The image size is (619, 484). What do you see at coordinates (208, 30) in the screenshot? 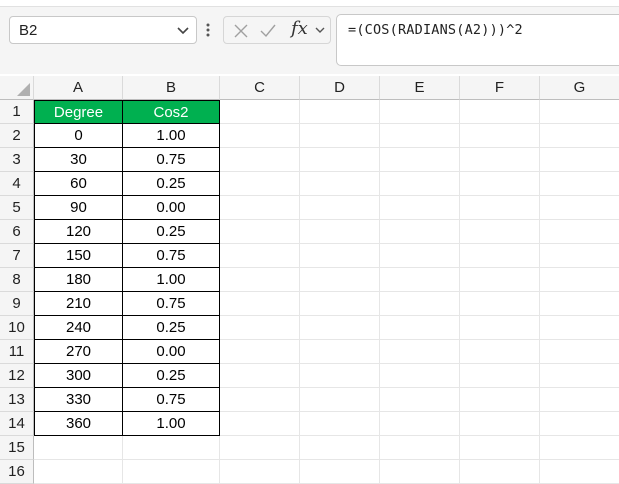
I see `more-options-icon` at bounding box center [208, 30].